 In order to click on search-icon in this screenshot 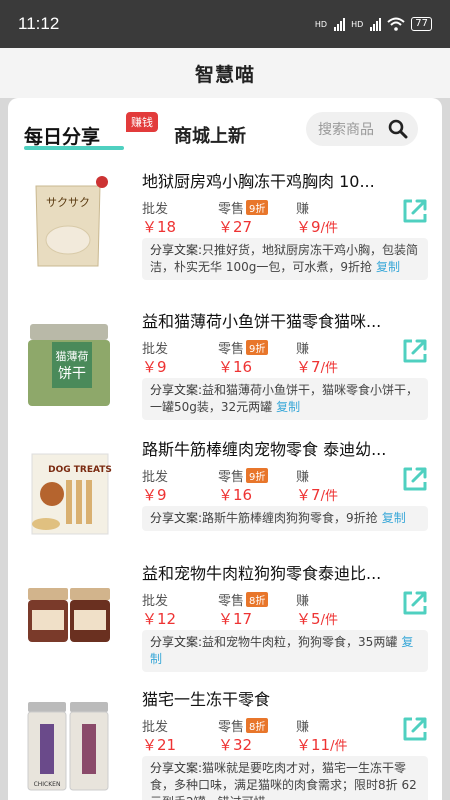, I will do `click(398, 129)`.